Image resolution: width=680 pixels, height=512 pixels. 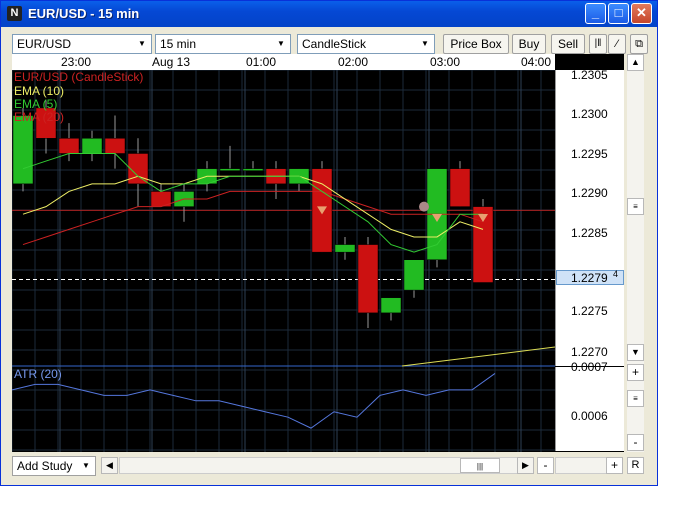 I want to click on timeframe-select: 15 min ▼, so click(x=223, y=44).